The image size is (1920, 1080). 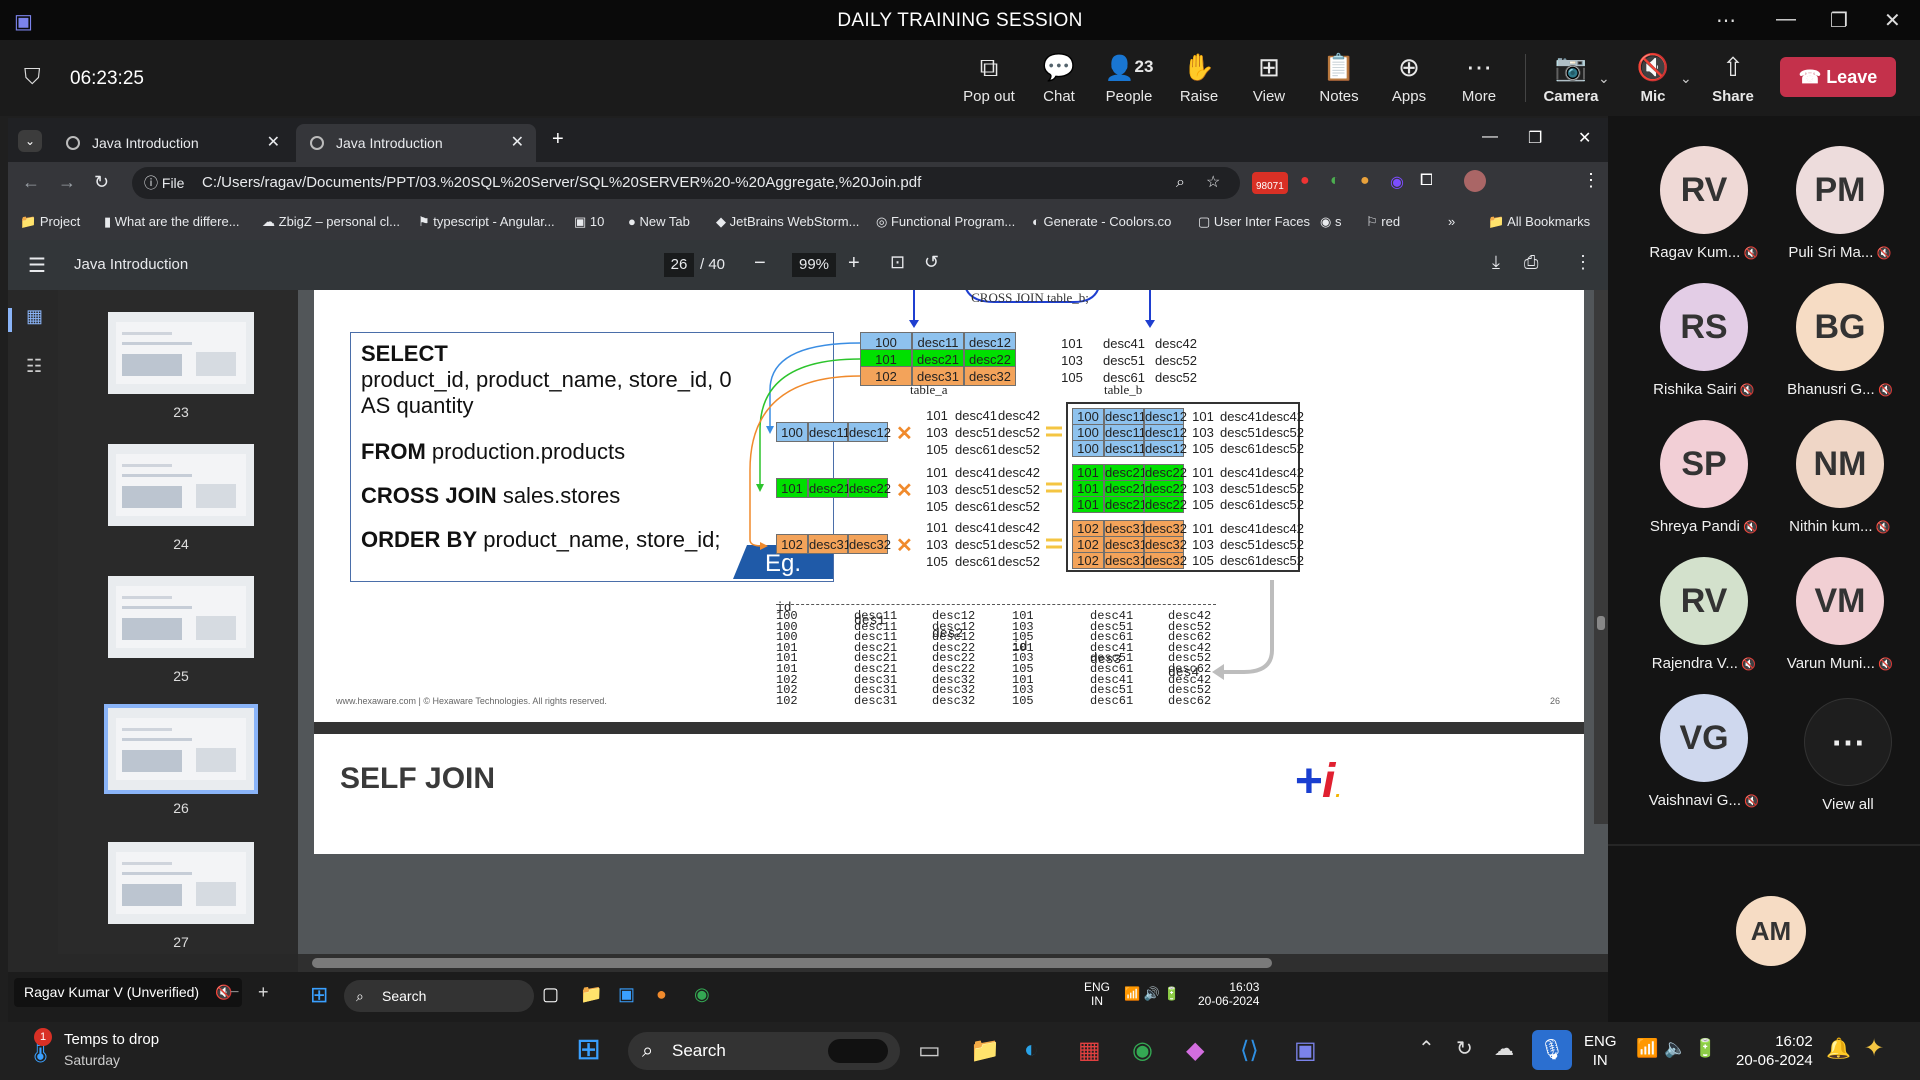 What do you see at coordinates (111, 1050) in the screenshot?
I see `weather-widget: Temps to drop Saturday` at bounding box center [111, 1050].